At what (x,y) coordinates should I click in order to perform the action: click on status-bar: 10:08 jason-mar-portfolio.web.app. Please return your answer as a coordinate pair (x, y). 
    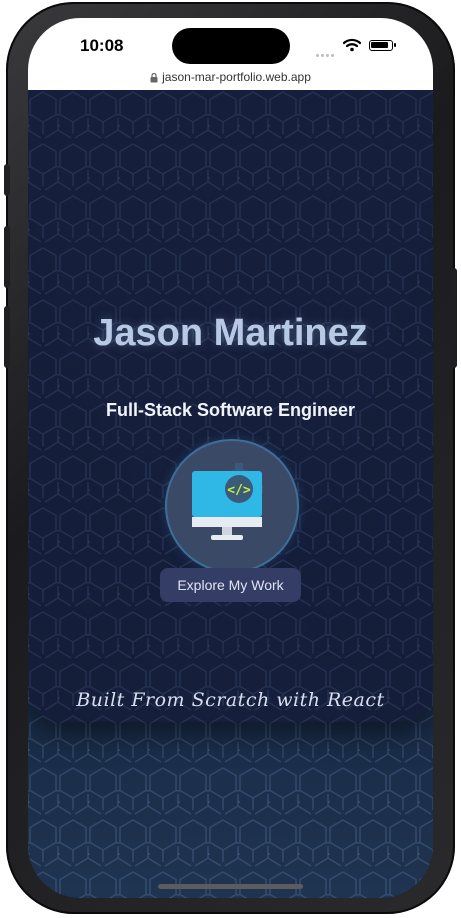
    Looking at the image, I should click on (230, 54).